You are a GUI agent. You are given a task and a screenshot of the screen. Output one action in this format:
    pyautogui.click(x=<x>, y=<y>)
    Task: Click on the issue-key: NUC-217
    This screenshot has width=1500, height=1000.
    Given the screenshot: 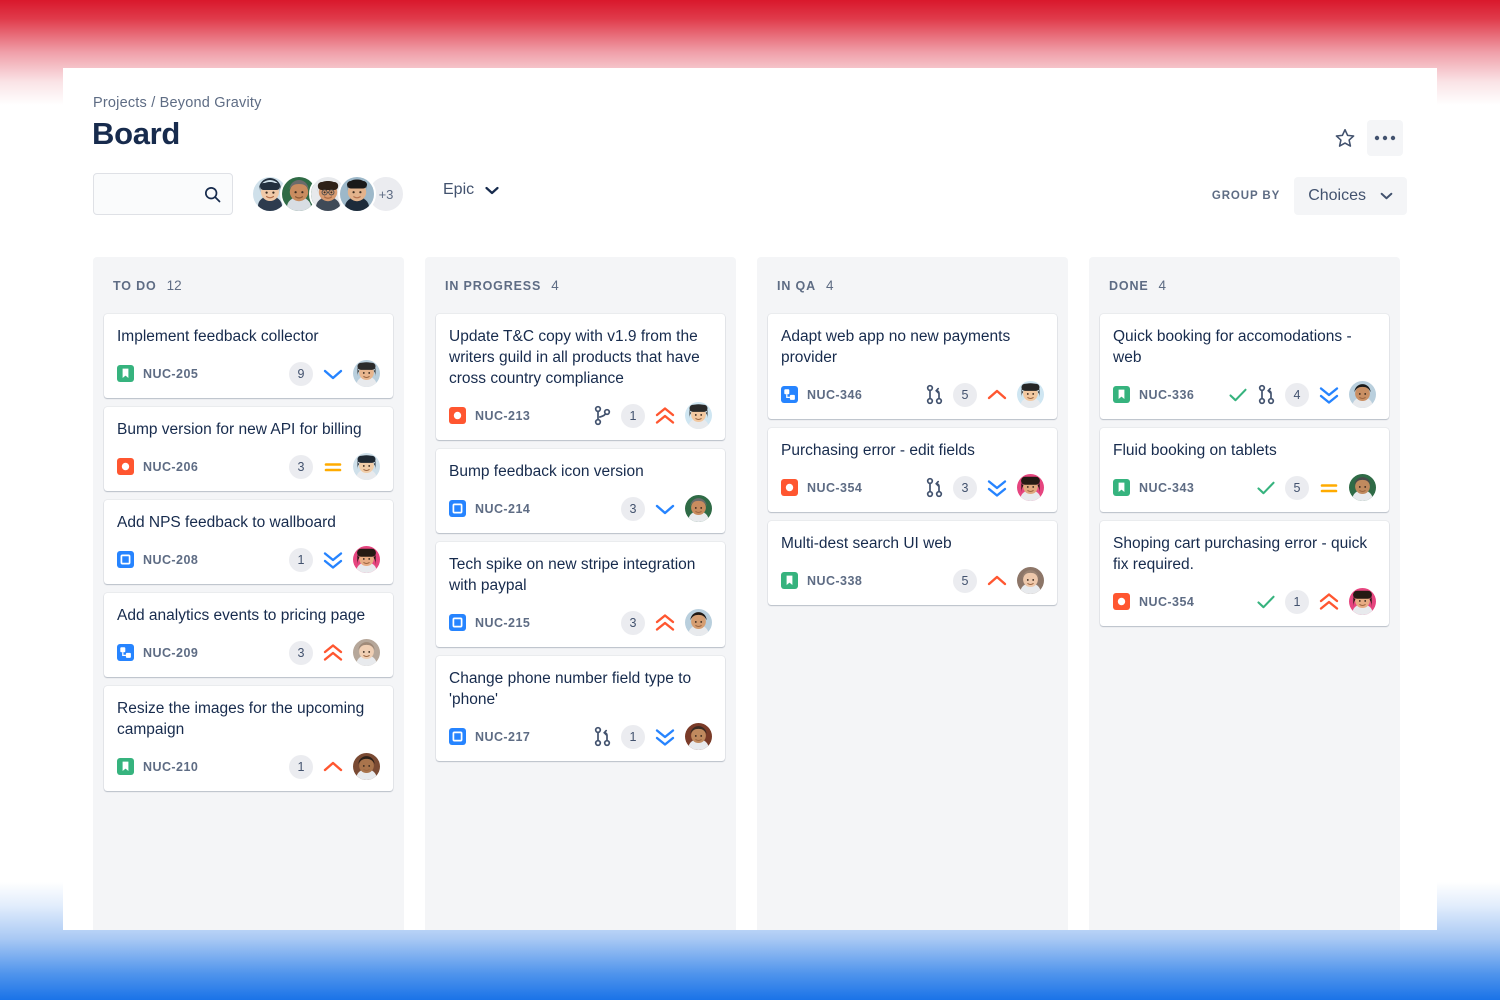 What is the action you would take?
    pyautogui.click(x=502, y=737)
    